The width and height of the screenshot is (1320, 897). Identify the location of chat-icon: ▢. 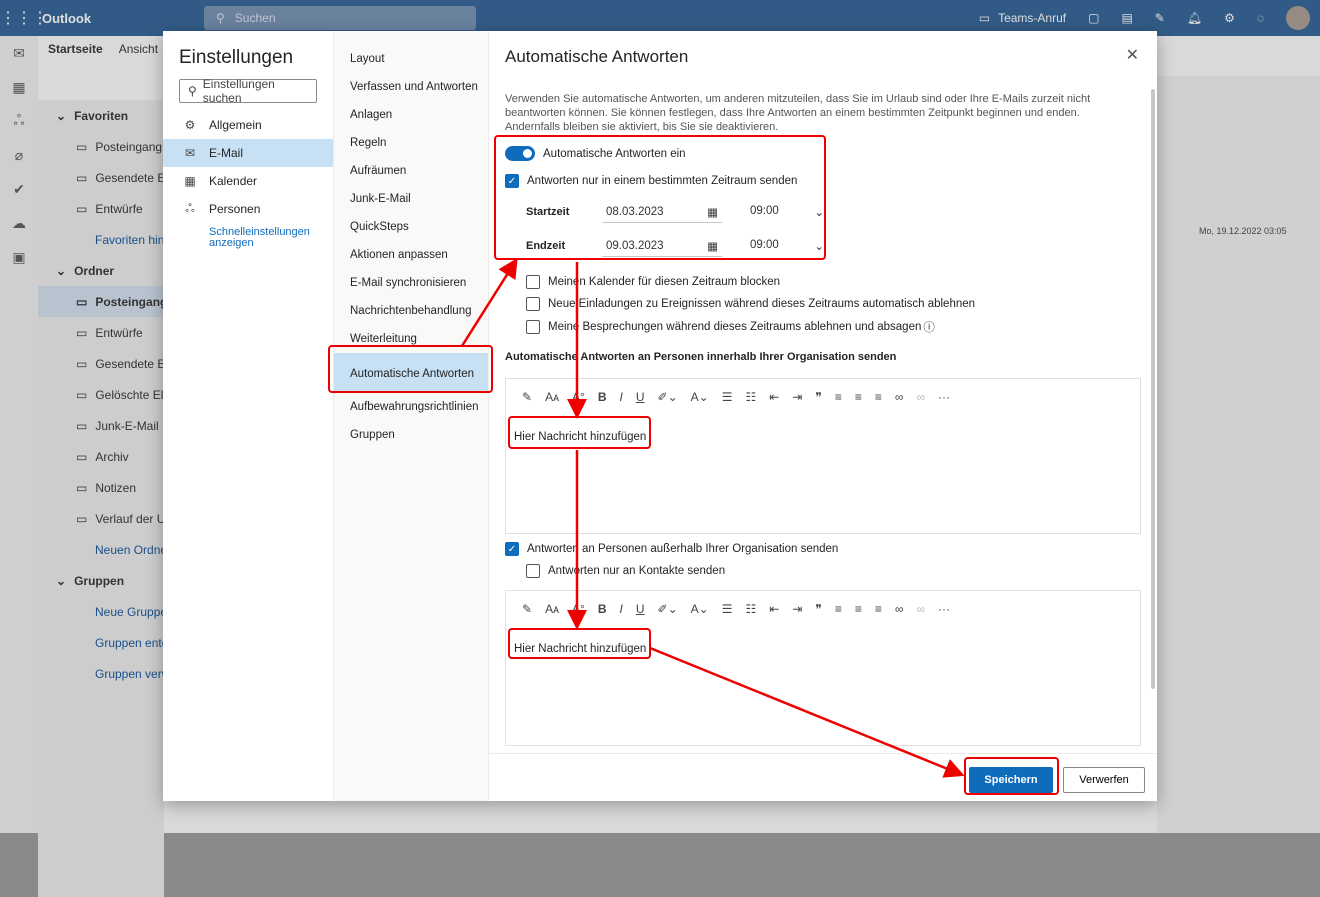
(1093, 18).